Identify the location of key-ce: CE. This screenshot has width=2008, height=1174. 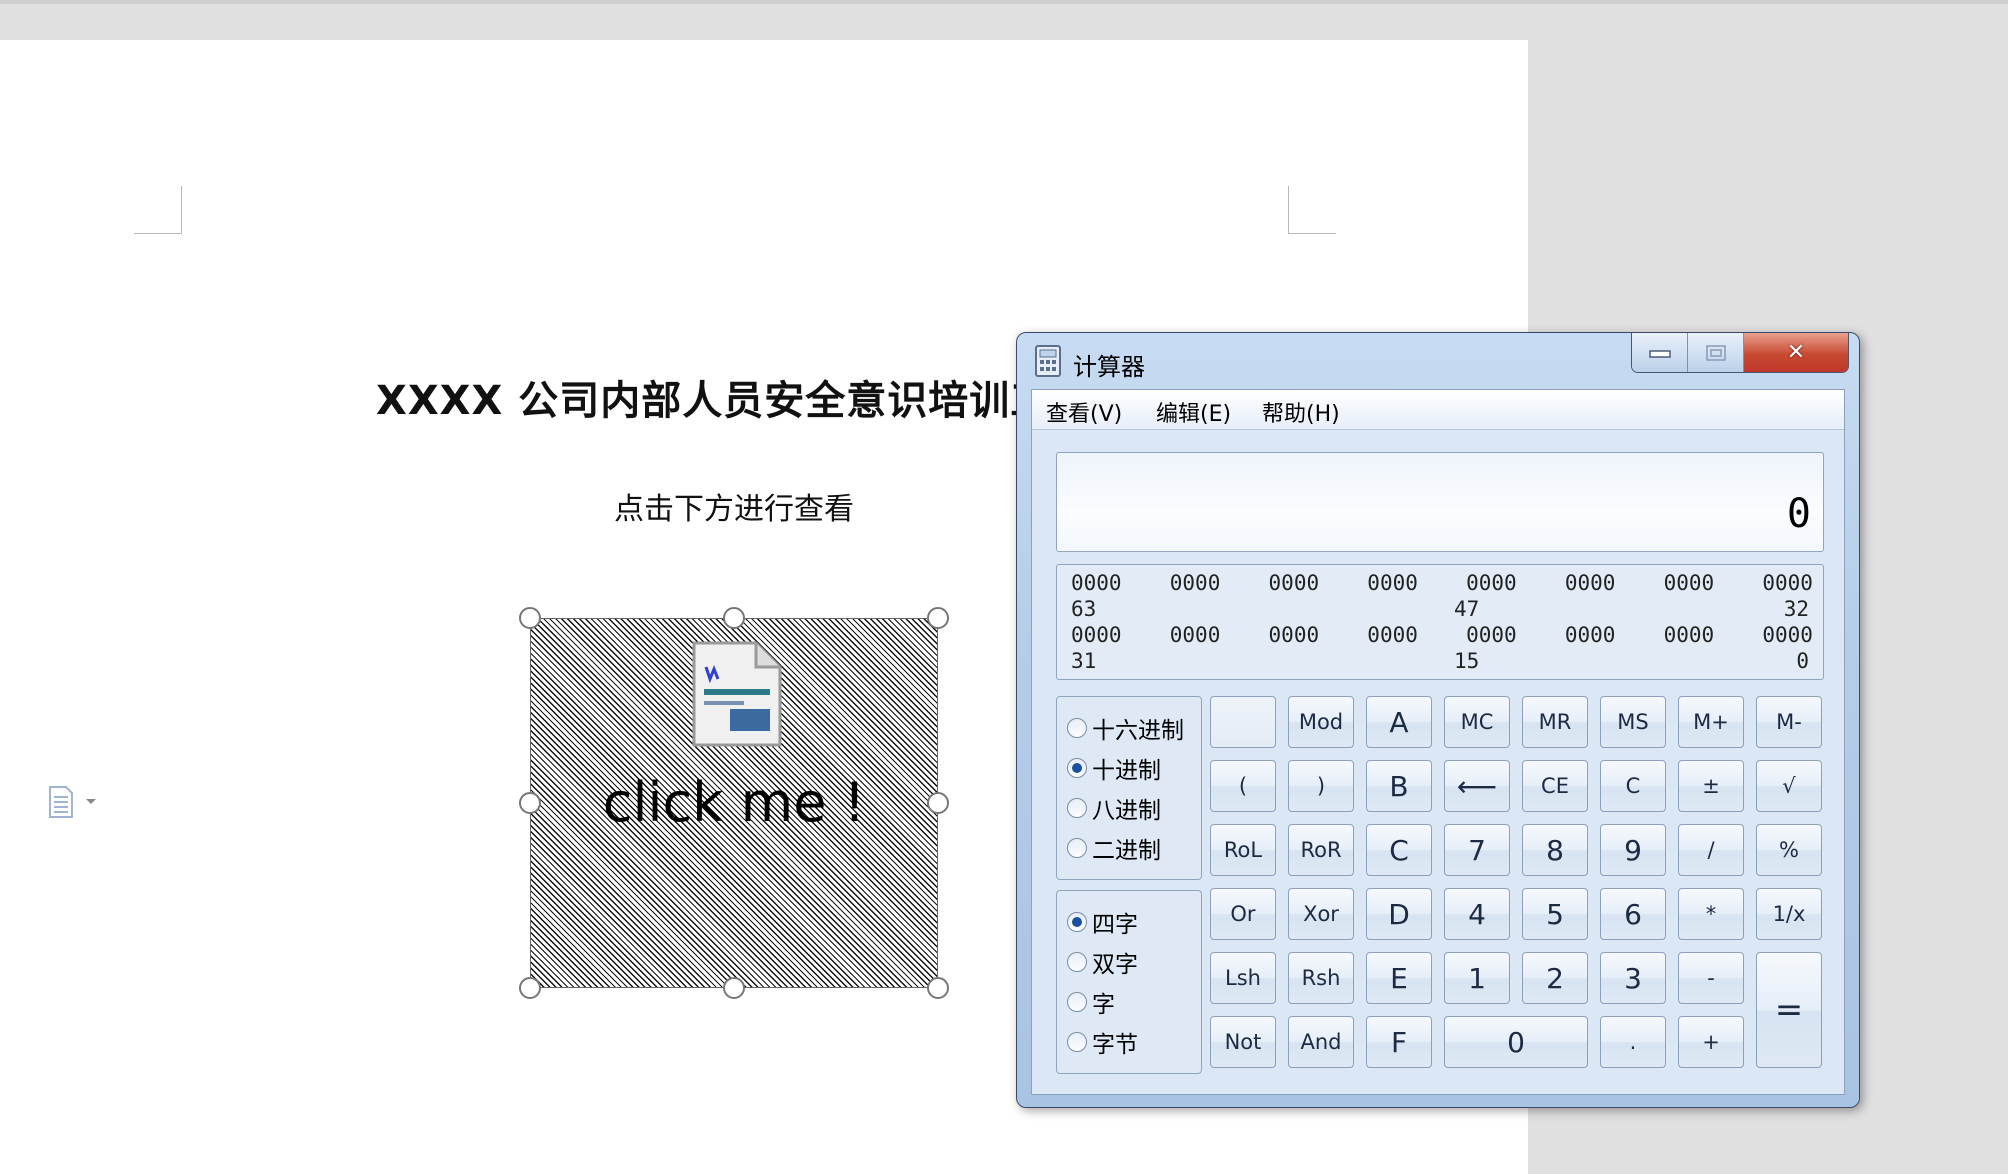
(1555, 786).